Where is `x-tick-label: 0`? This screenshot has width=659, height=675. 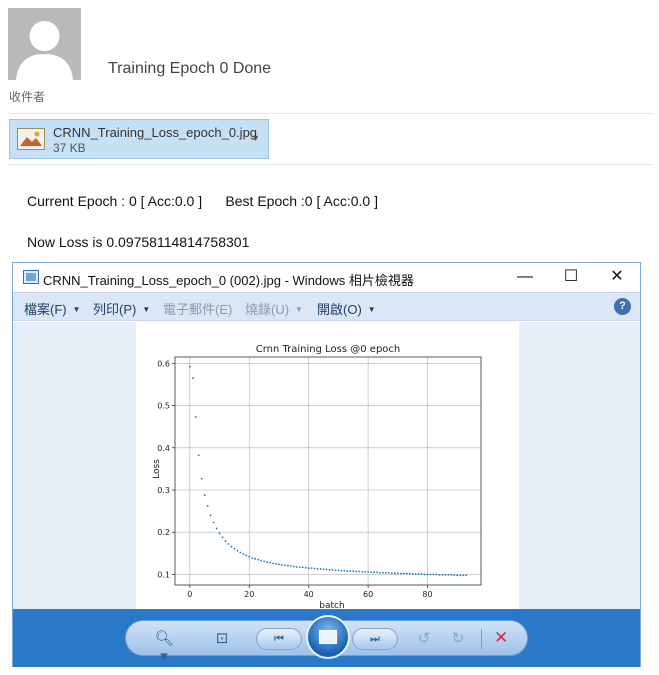 x-tick-label: 0 is located at coordinates (189, 594).